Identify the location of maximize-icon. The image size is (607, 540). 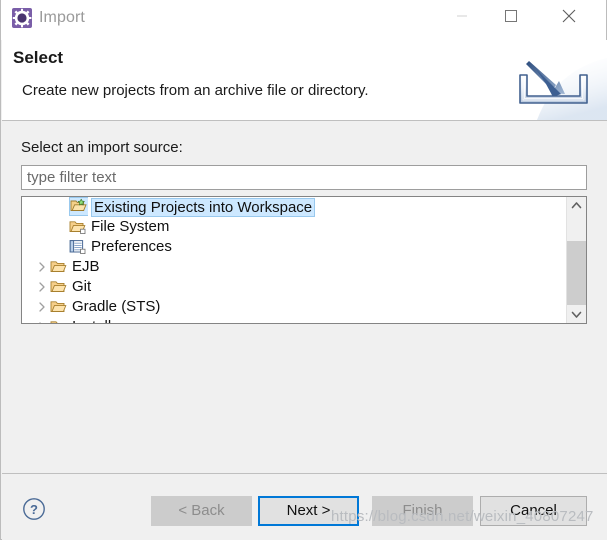
(511, 16).